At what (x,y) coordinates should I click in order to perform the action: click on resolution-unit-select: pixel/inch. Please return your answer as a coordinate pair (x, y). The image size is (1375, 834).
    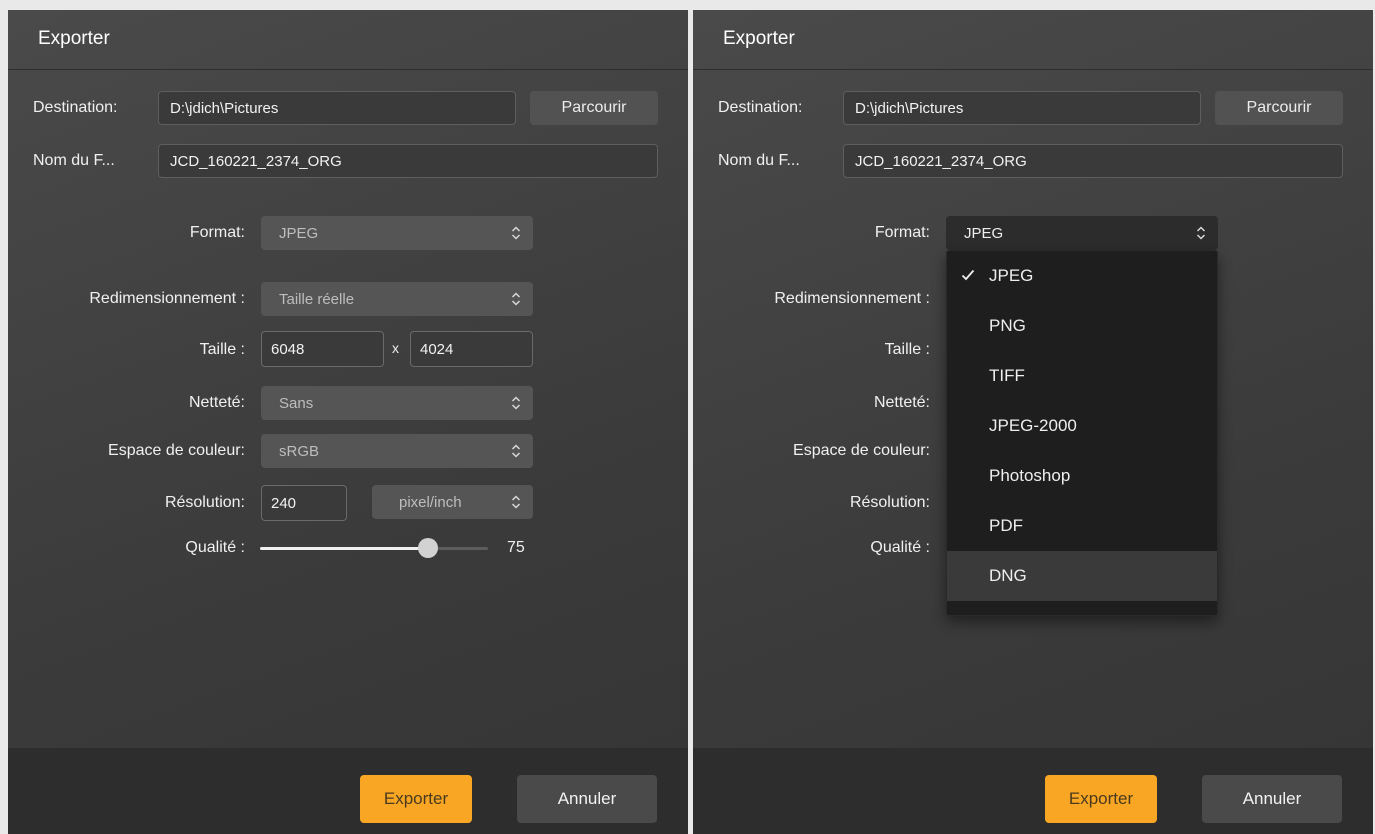
    Looking at the image, I should click on (452, 502).